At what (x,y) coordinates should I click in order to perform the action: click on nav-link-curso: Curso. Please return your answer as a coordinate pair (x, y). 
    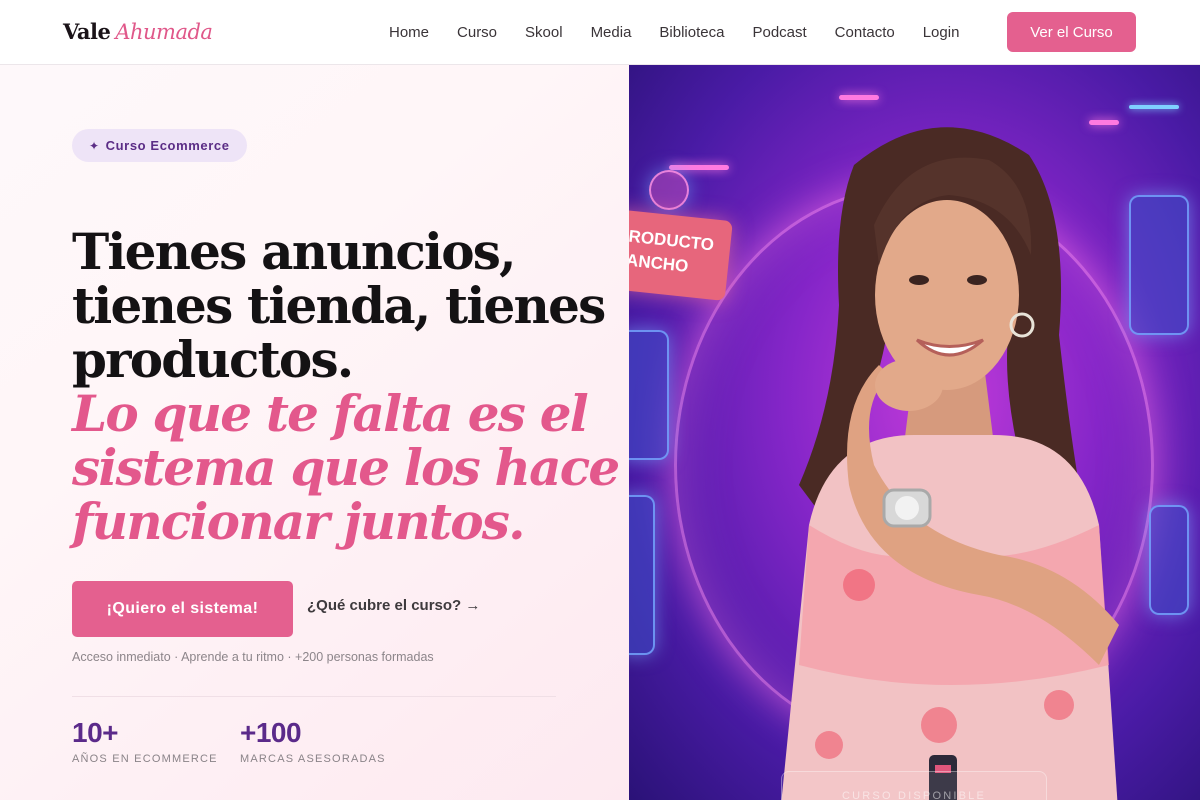
    Looking at the image, I should click on (477, 32).